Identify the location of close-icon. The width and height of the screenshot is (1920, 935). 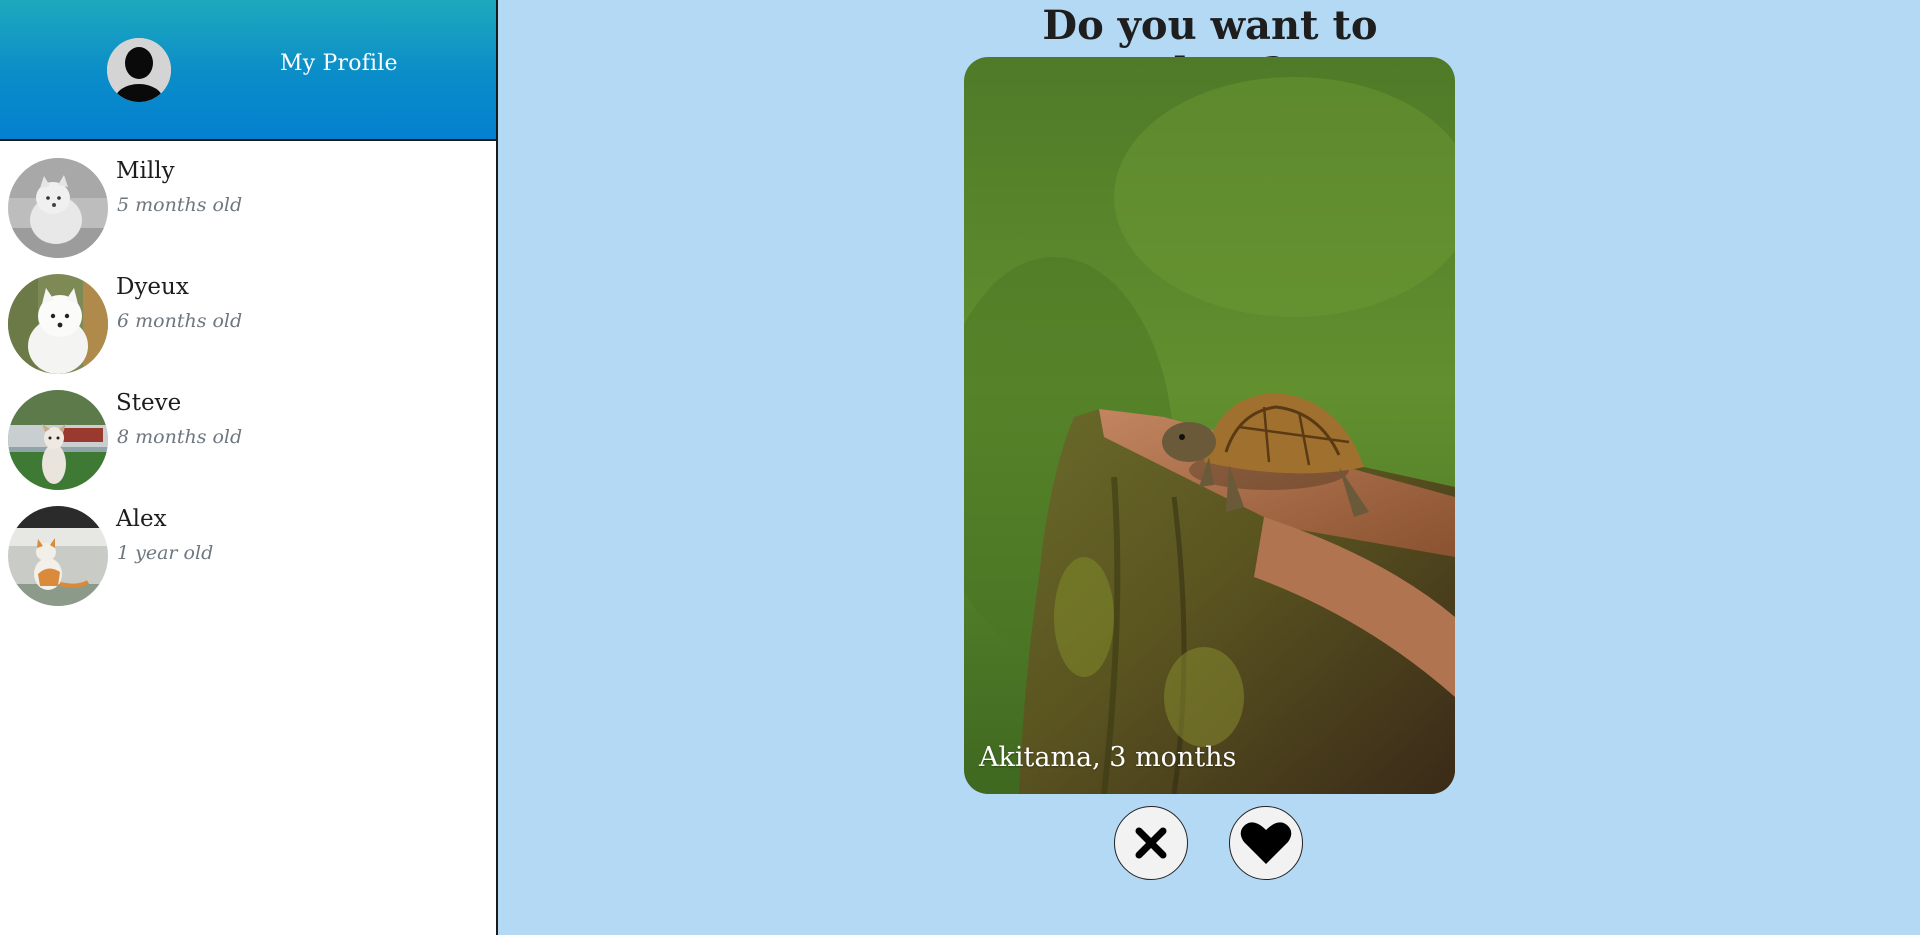
(1151, 843).